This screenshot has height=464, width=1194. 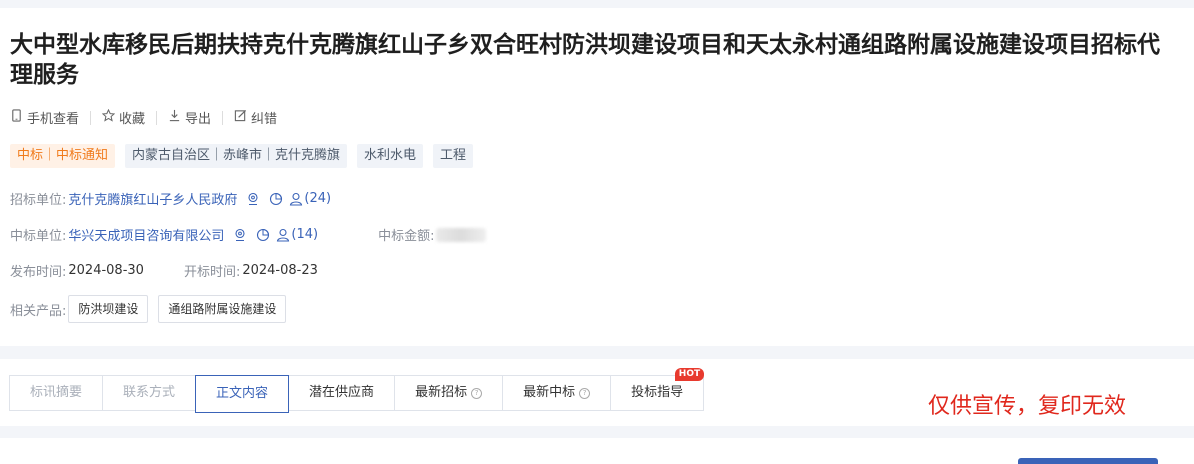 I want to click on bidder-contacts: (24), so click(x=310, y=198).